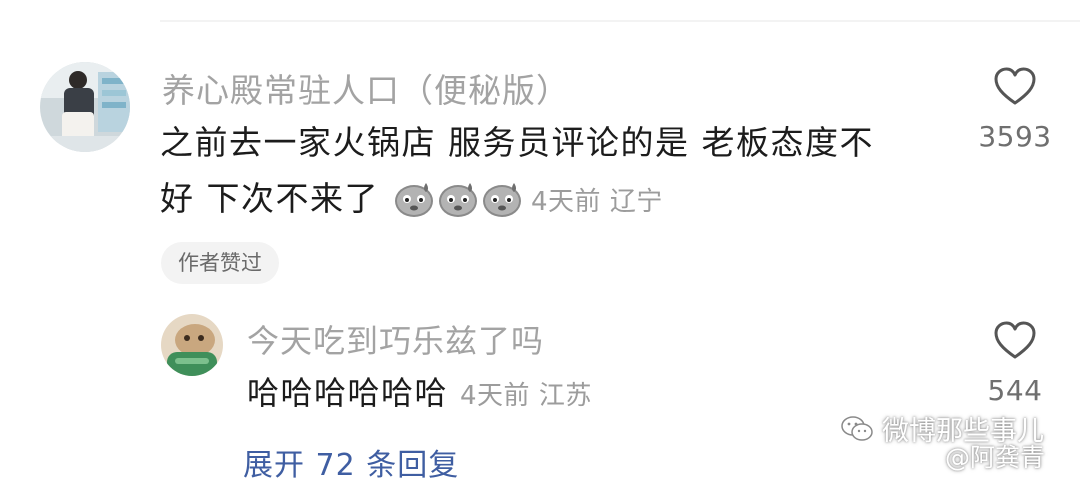 This screenshot has width=1080, height=484. What do you see at coordinates (565, 396) in the screenshot?
I see `reply-location: 江苏` at bounding box center [565, 396].